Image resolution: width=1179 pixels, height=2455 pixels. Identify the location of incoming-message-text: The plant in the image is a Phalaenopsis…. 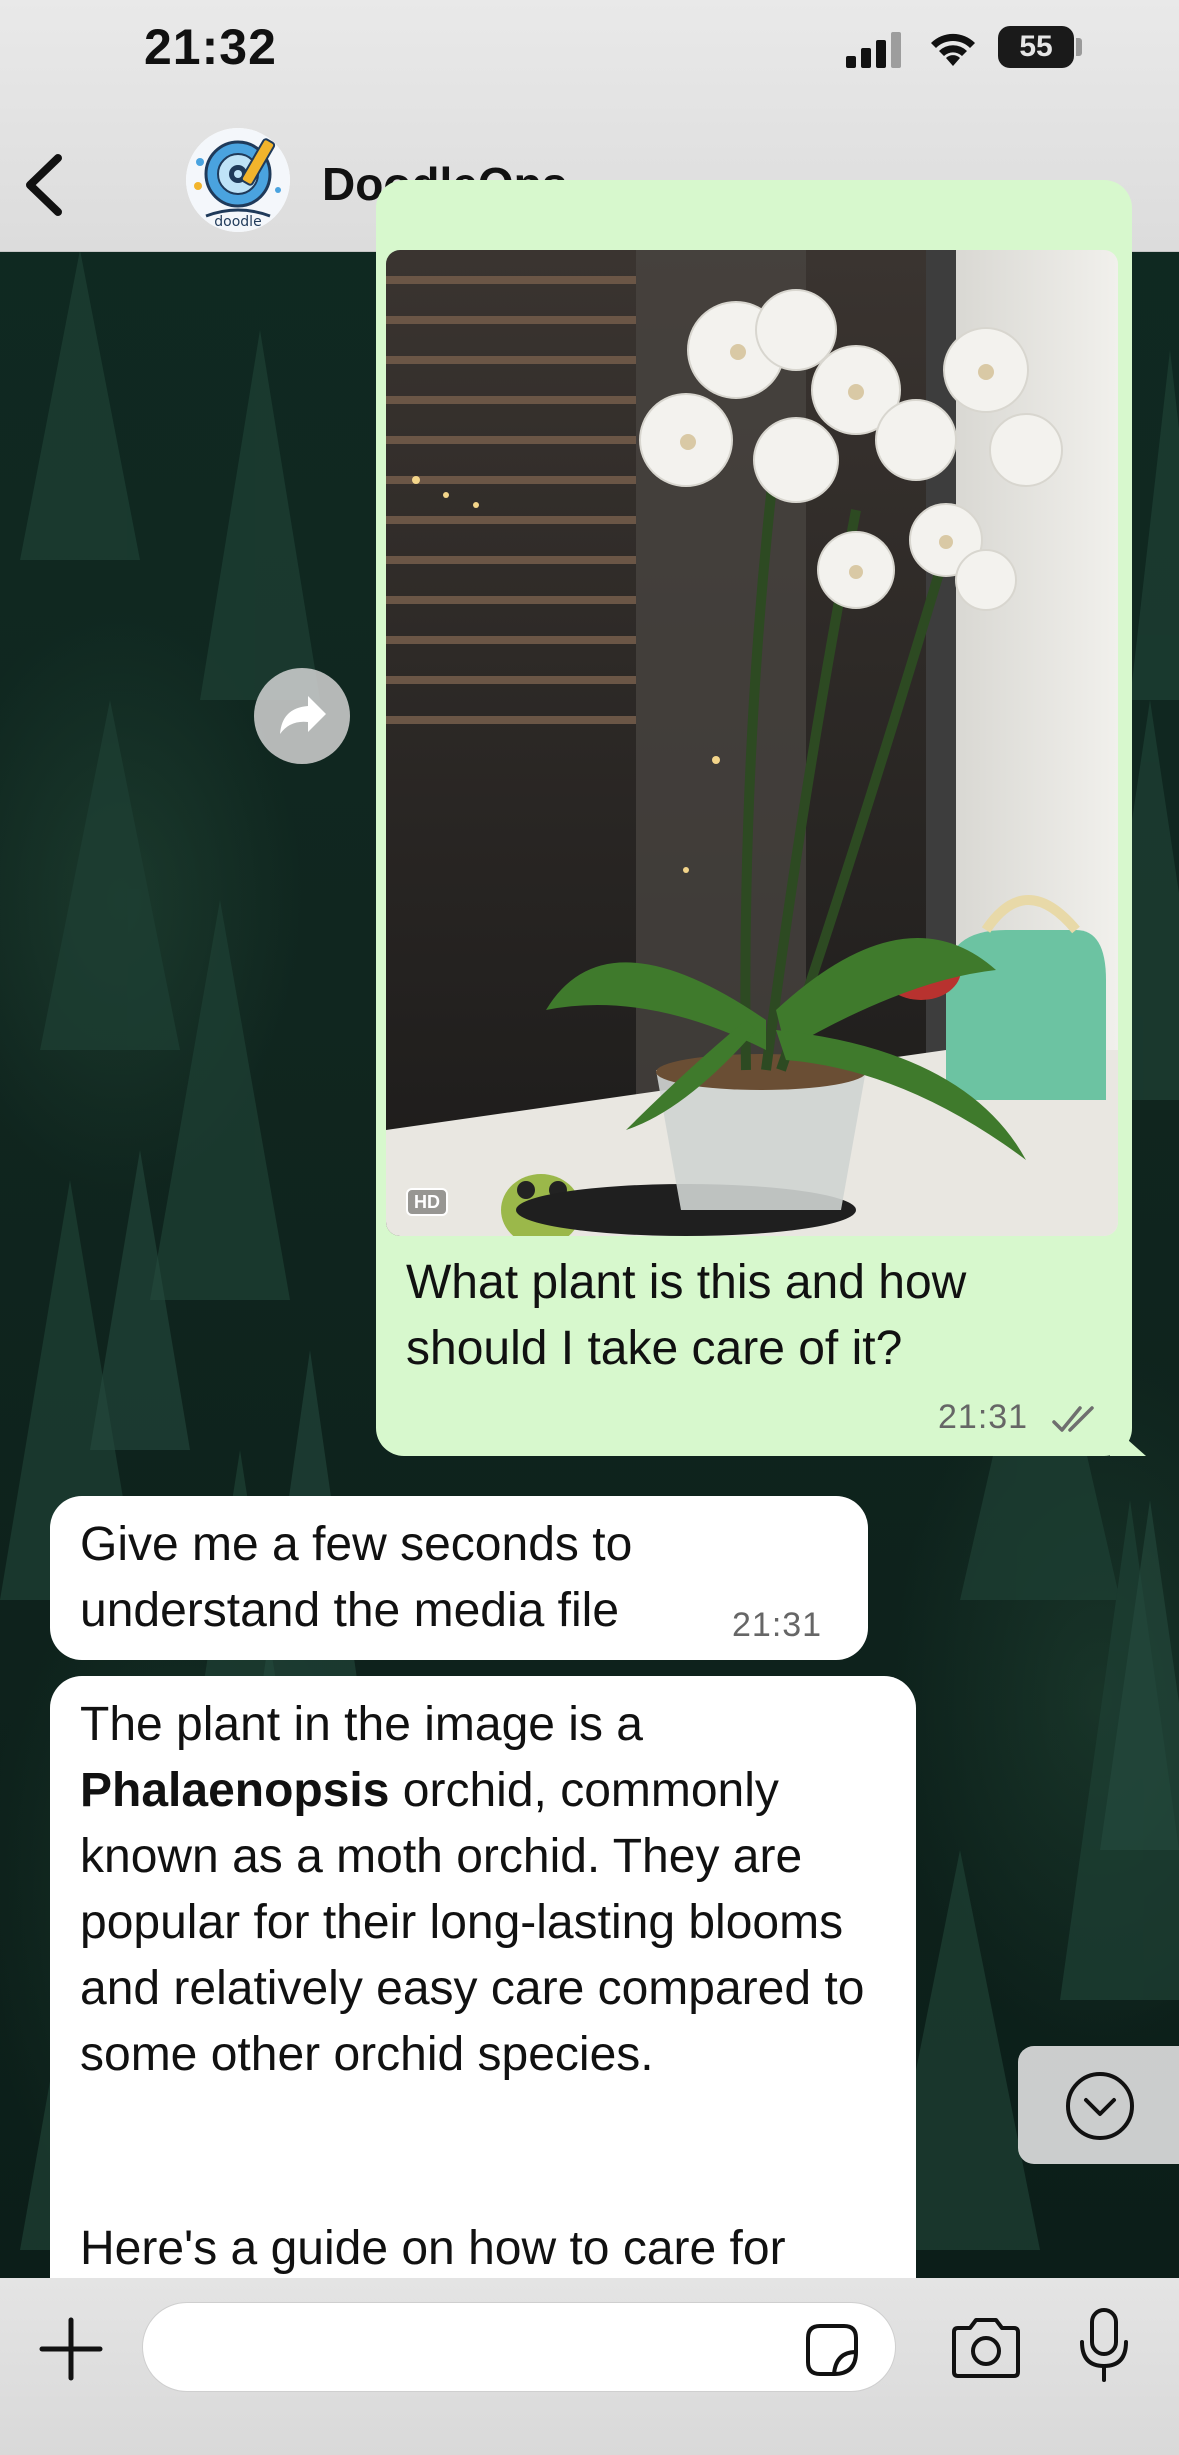
(490, 1890).